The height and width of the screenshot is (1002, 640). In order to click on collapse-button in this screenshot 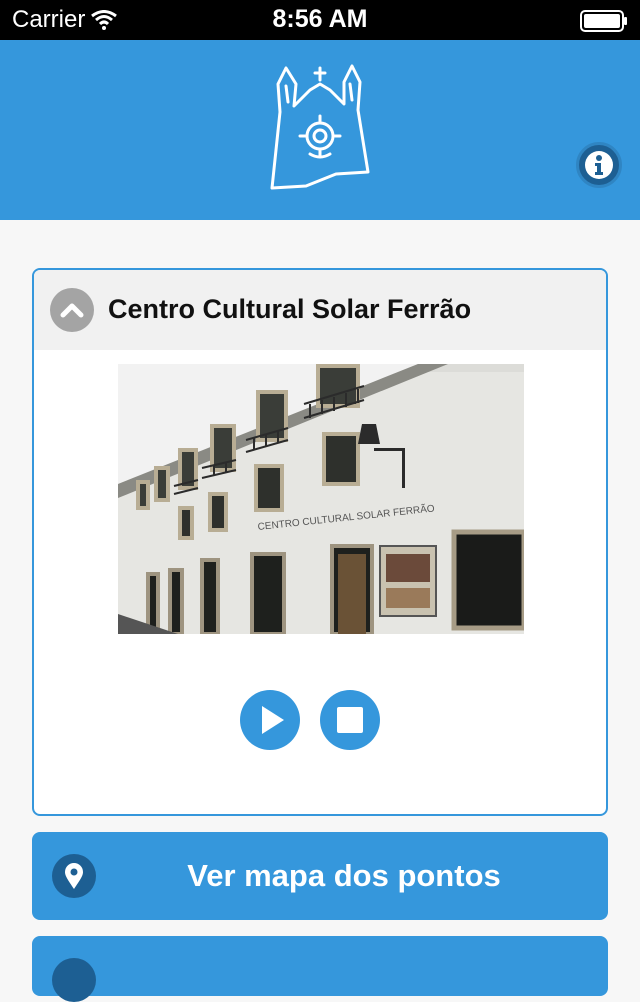, I will do `click(72, 310)`.